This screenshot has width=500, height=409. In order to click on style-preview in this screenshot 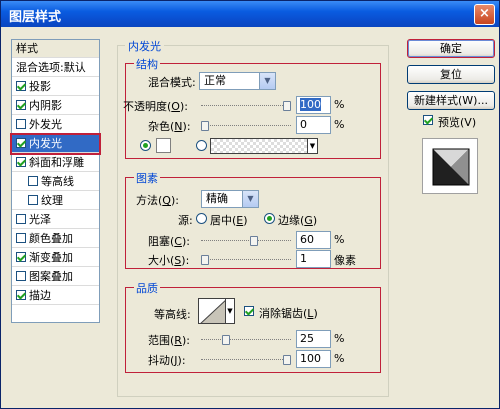, I will do `click(450, 166)`.